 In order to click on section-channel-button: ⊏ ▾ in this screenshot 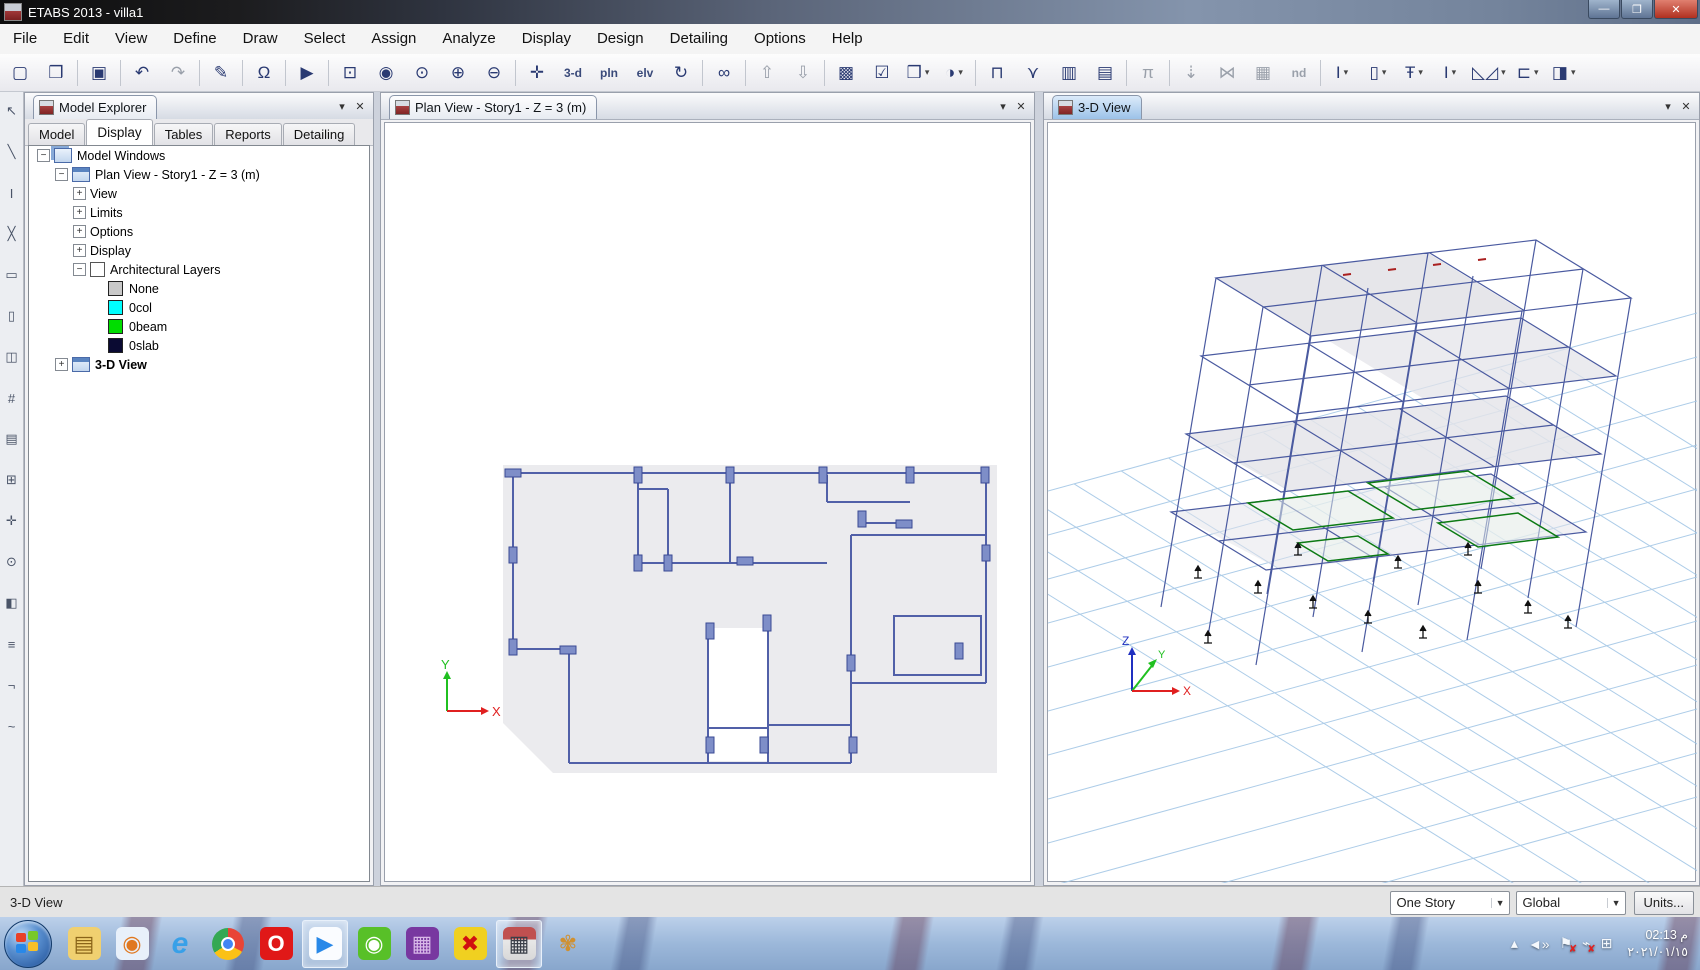, I will do `click(1528, 73)`.